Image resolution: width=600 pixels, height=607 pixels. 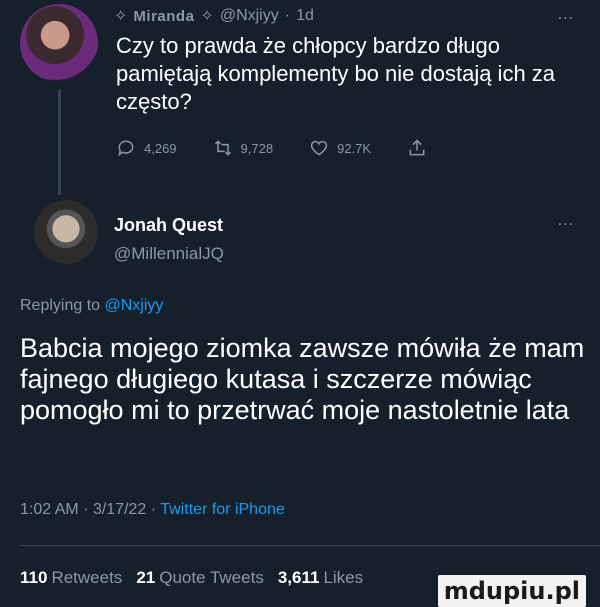 What do you see at coordinates (298, 577) in the screenshot?
I see `likes-count: 3,611` at bounding box center [298, 577].